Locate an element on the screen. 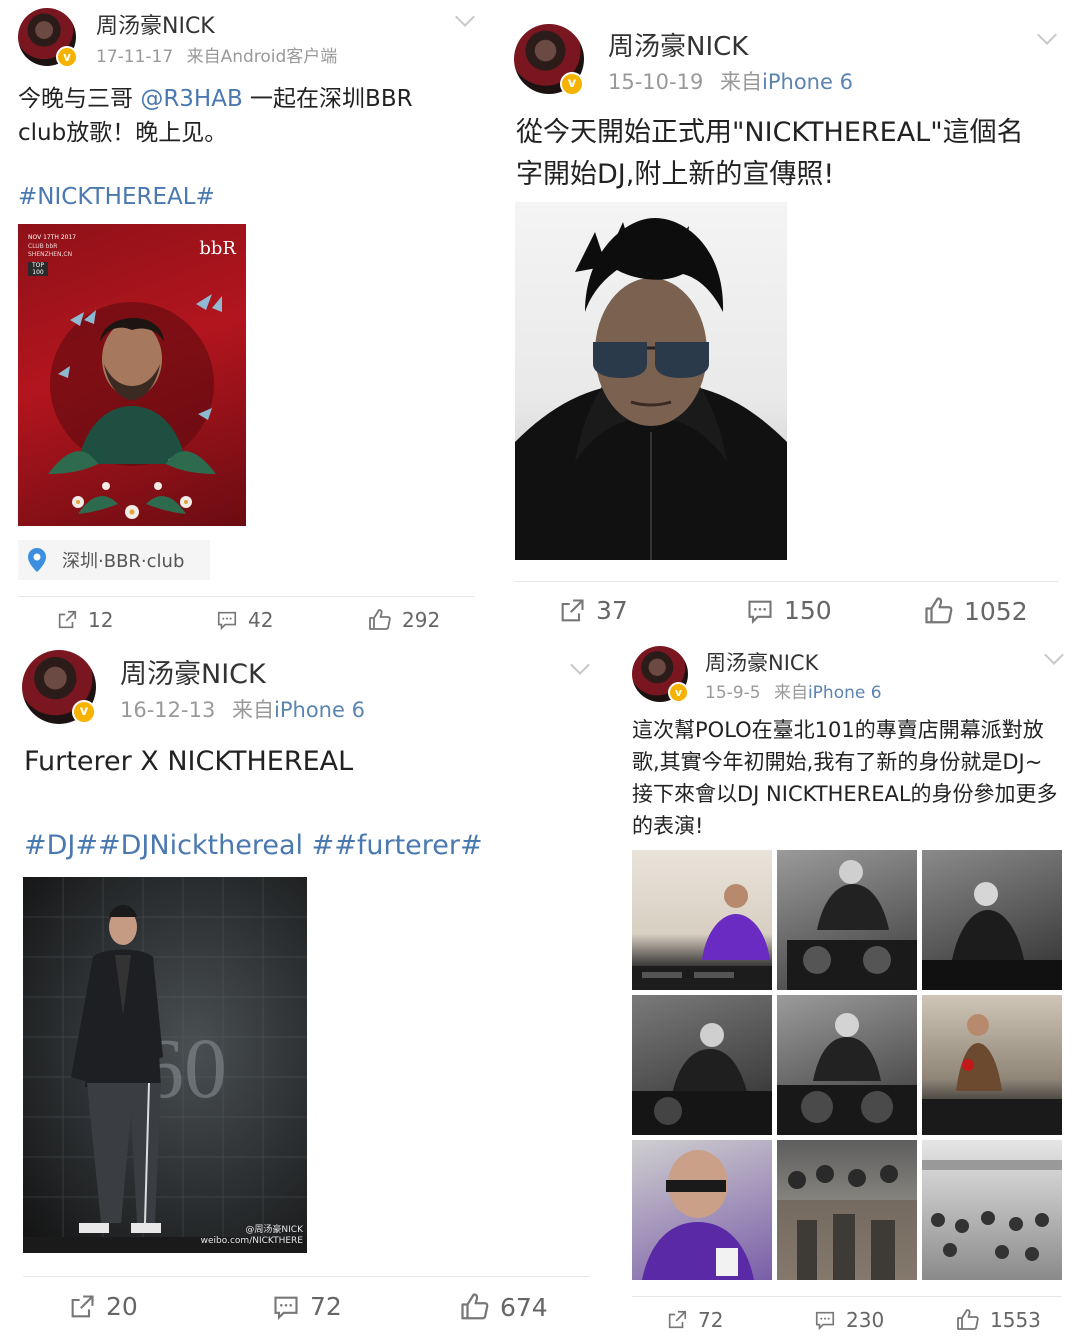  comment-button: 150 is located at coordinates (789, 610).